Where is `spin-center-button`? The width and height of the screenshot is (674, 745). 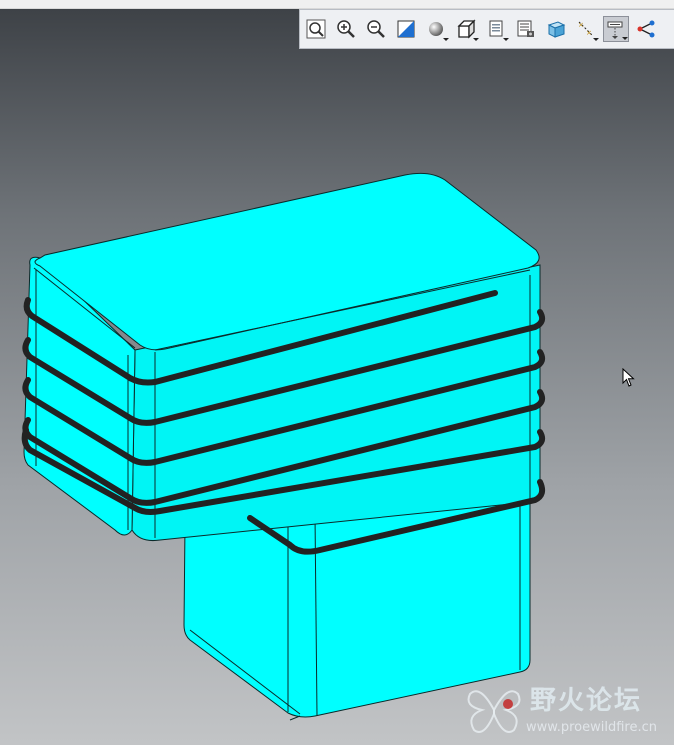
spin-center-button is located at coordinates (646, 29).